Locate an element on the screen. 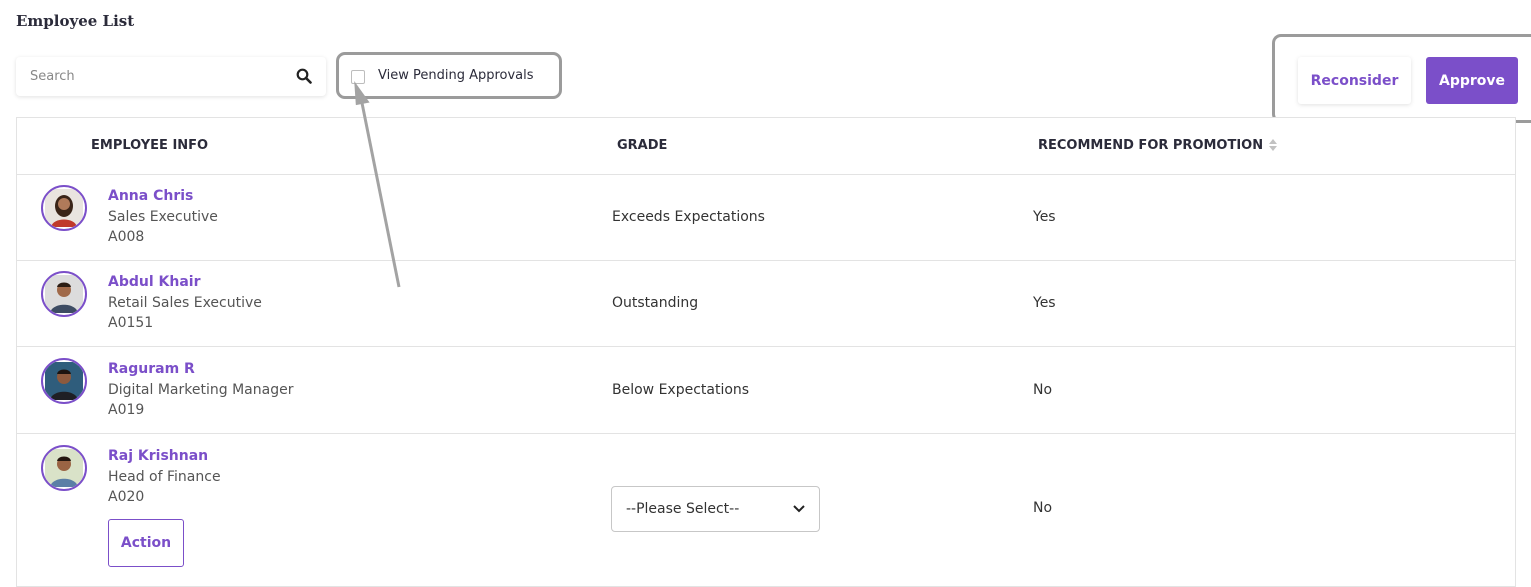 The height and width of the screenshot is (587, 1531). header-grade: GRADE is located at coordinates (642, 145).